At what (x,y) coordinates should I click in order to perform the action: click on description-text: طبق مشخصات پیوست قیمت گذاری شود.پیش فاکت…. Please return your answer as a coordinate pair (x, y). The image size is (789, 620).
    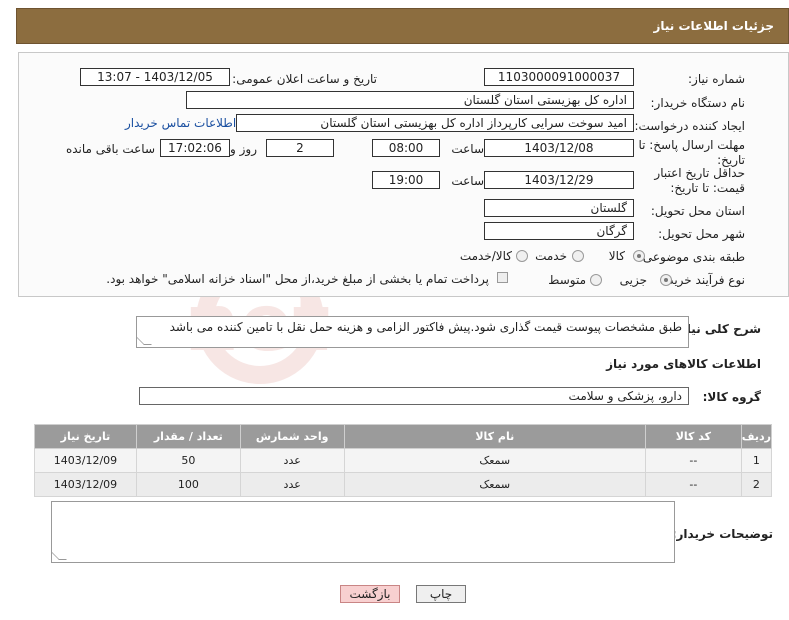
    Looking at the image, I should click on (425, 327).